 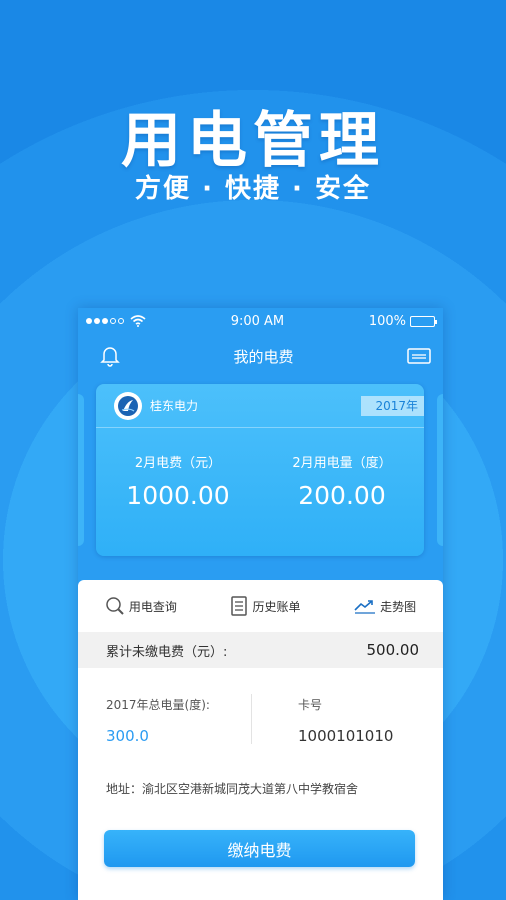 What do you see at coordinates (342, 495) in the screenshot?
I see `usage-value: 200.00` at bounding box center [342, 495].